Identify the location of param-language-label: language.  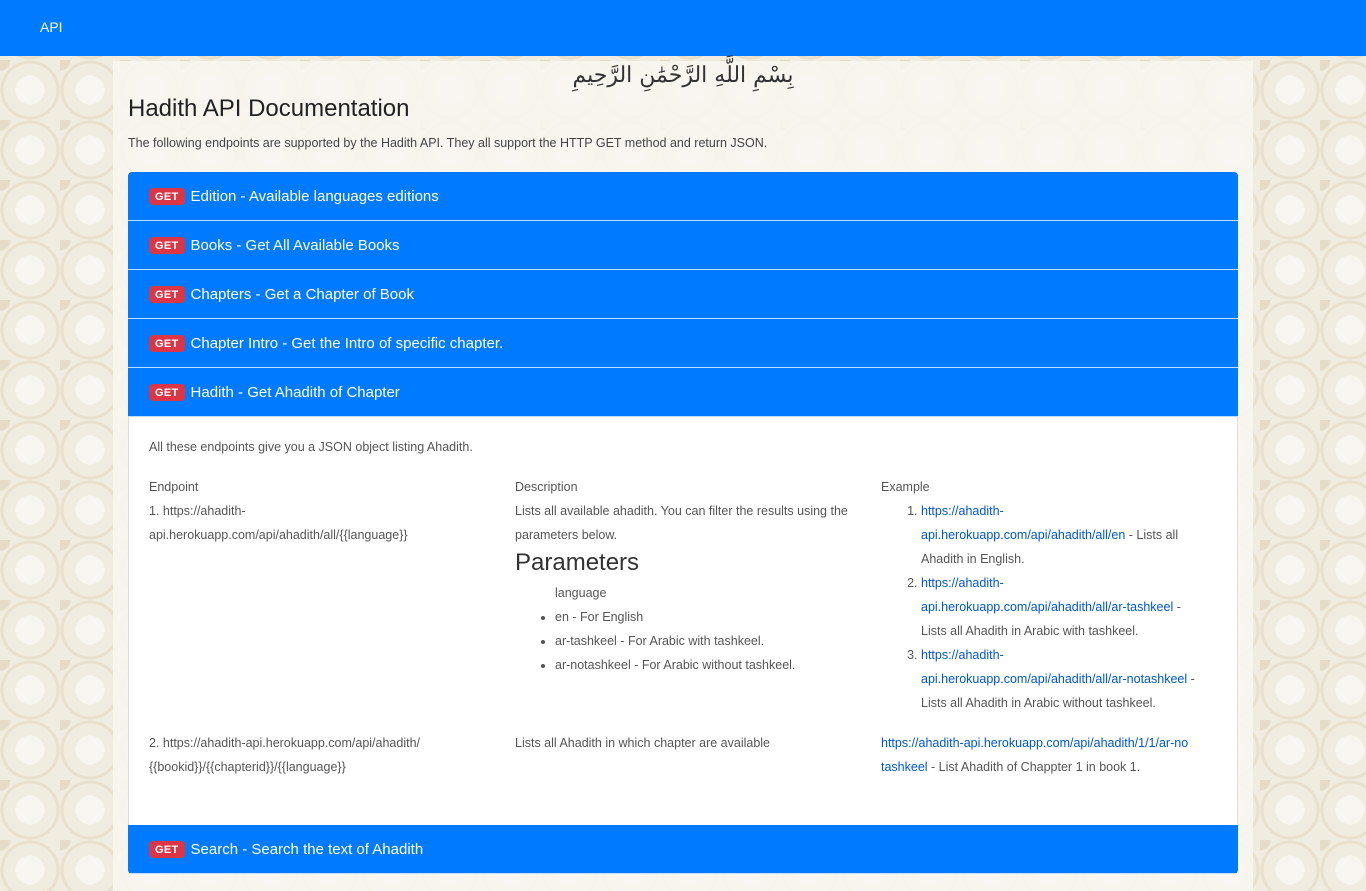
(581, 593).